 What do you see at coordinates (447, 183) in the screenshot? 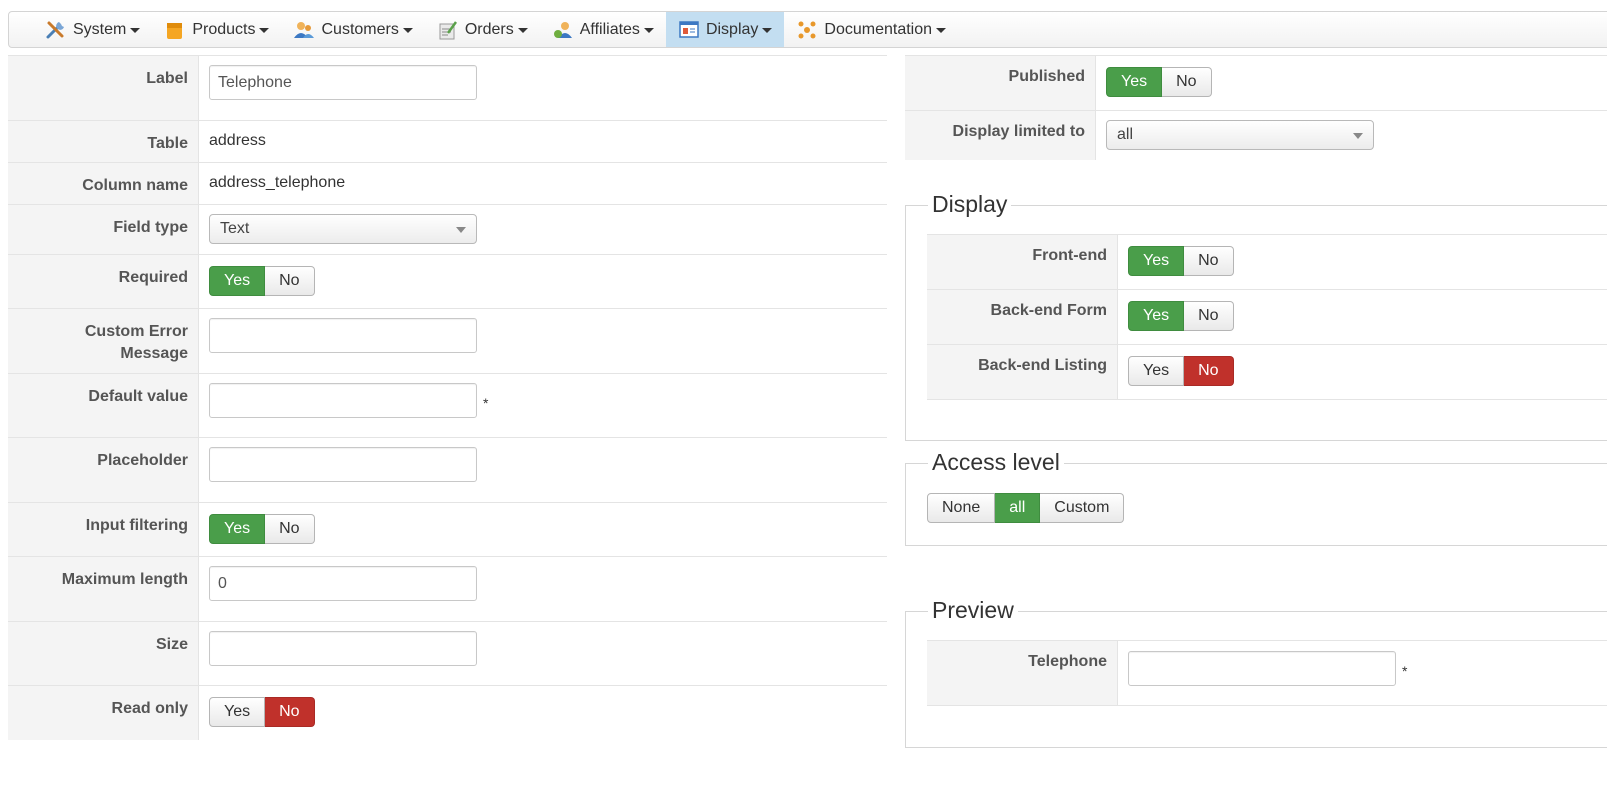
I see `row-column-name: Column name address_telephone` at bounding box center [447, 183].